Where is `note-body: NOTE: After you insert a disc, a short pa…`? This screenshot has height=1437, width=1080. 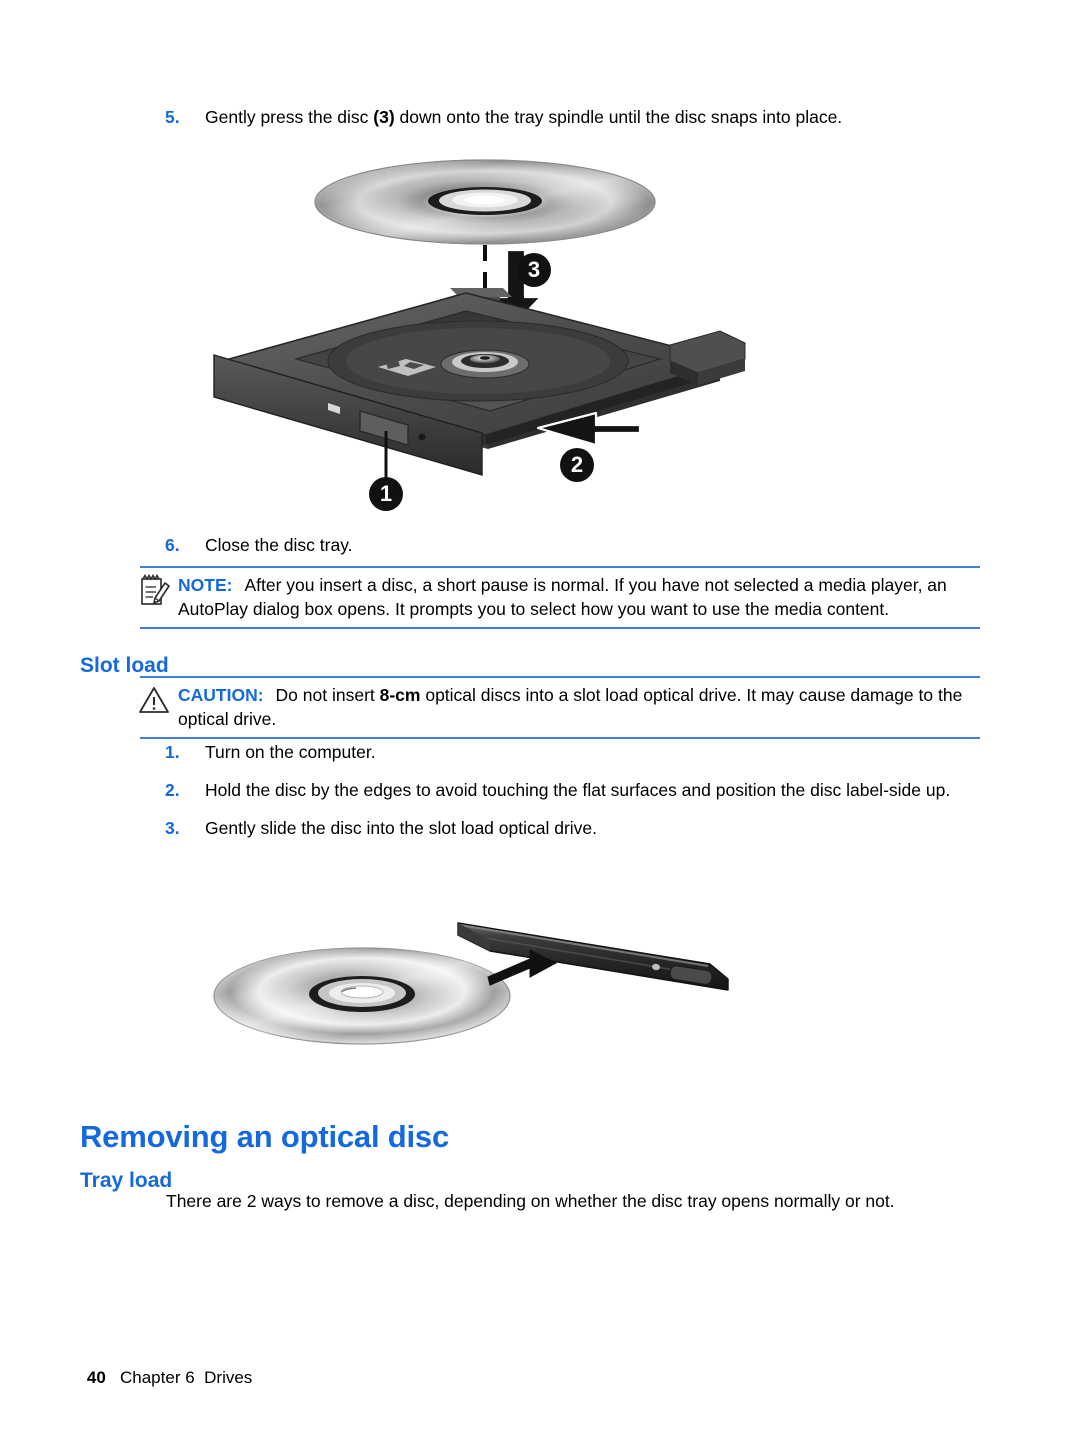 note-body: NOTE: After you insert a disc, a short pa… is located at coordinates (560, 597).